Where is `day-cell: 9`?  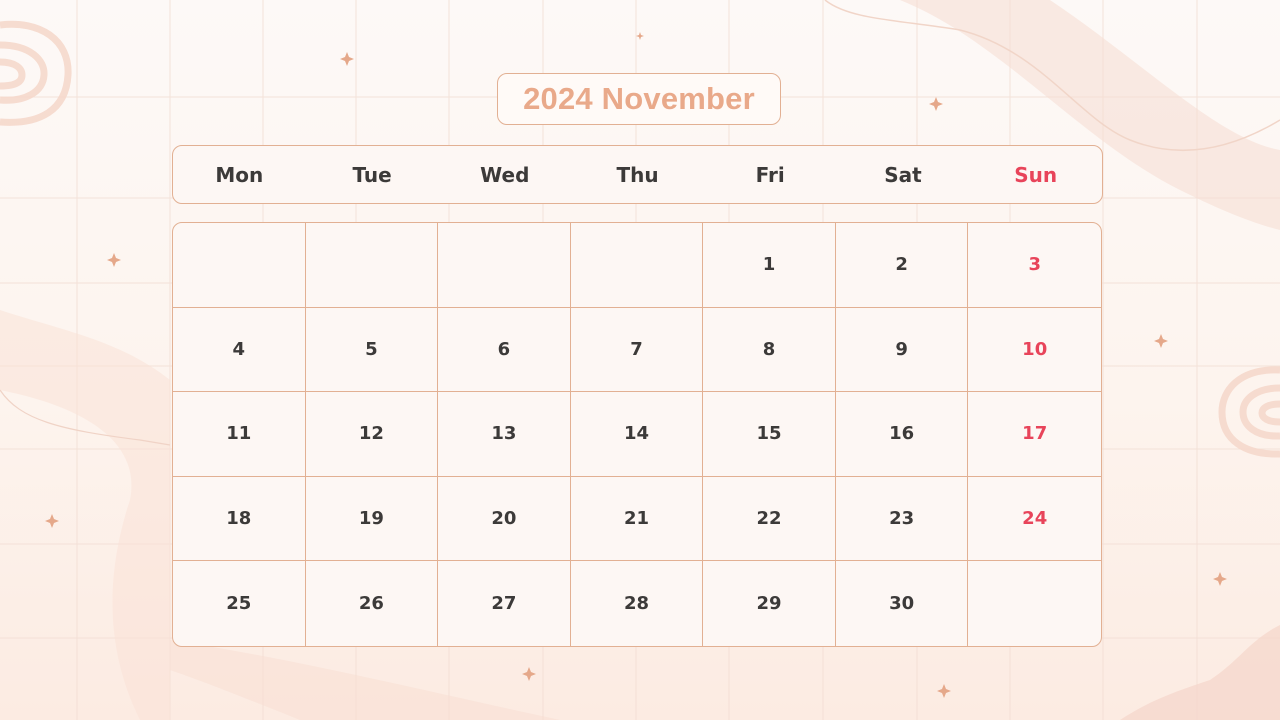 day-cell: 9 is located at coordinates (902, 350).